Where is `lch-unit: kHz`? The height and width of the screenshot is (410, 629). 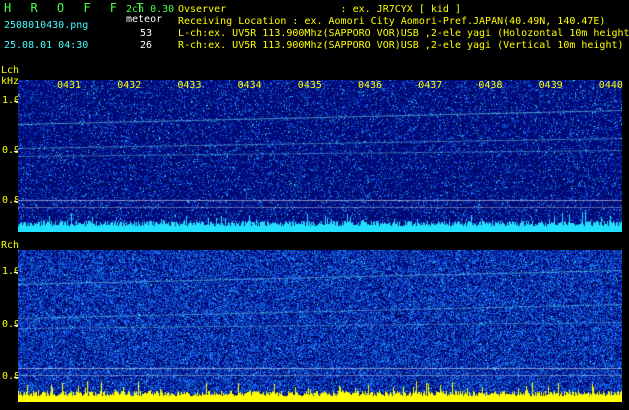
lch-unit: kHz is located at coordinates (10, 81).